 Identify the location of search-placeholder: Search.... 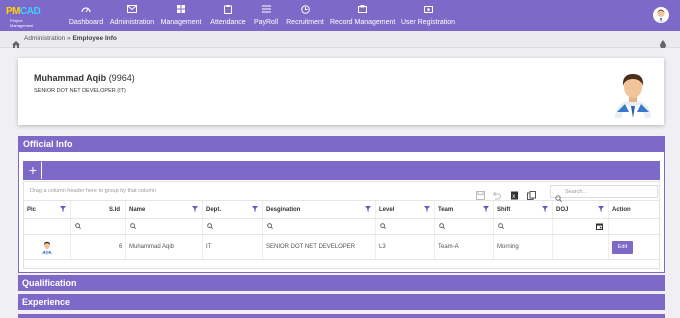
(576, 192).